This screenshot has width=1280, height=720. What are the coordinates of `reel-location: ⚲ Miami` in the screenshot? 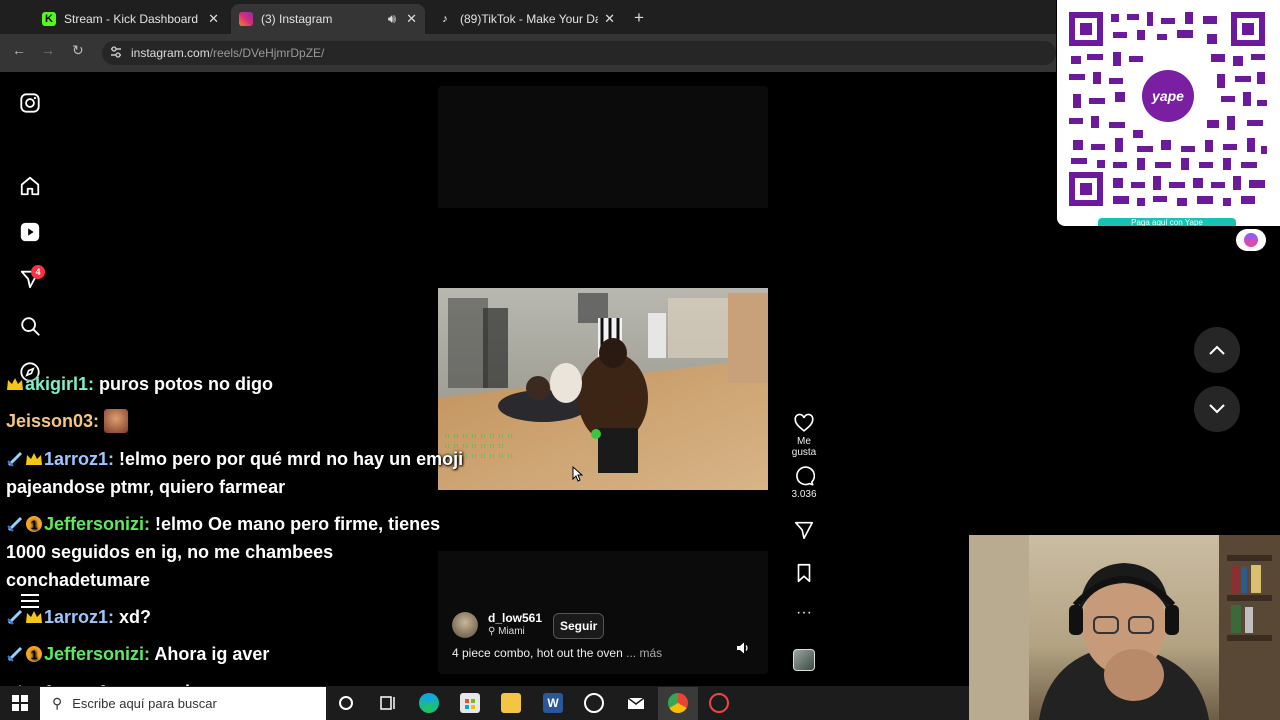 It's located at (506, 631).